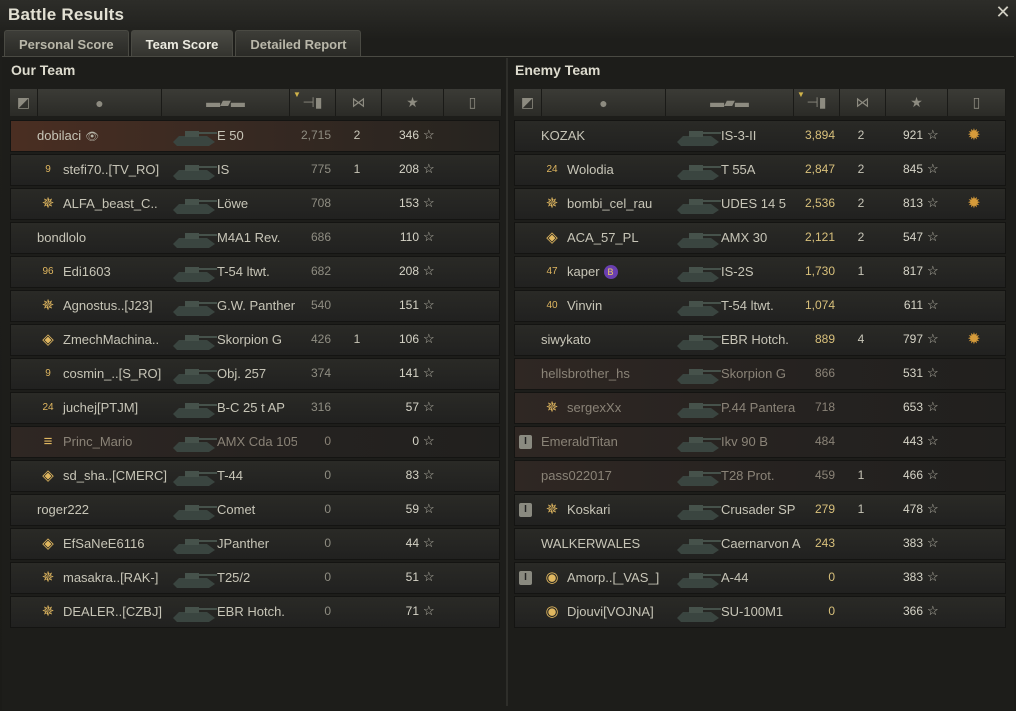 The image size is (1016, 711). I want to click on table-row: ◈ sd_sha..[CMERC] T-44 0 83 ☆, so click(255, 476).